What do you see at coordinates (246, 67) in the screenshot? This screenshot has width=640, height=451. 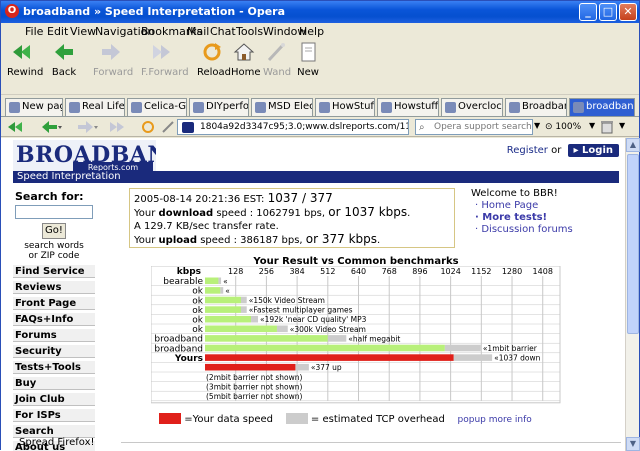 I see `home-button: Home` at bounding box center [246, 67].